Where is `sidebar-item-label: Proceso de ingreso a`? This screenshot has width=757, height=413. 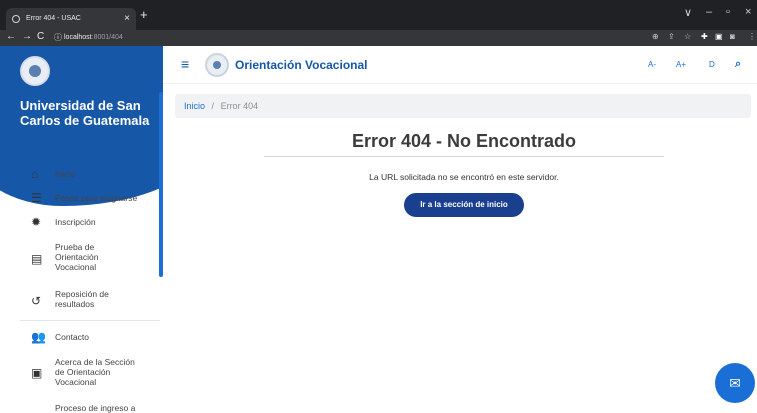 sidebar-item-label: Proceso de ingreso a is located at coordinates (95, 408).